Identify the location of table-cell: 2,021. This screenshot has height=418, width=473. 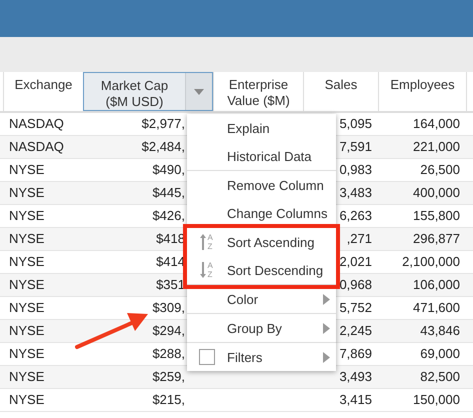
(355, 261).